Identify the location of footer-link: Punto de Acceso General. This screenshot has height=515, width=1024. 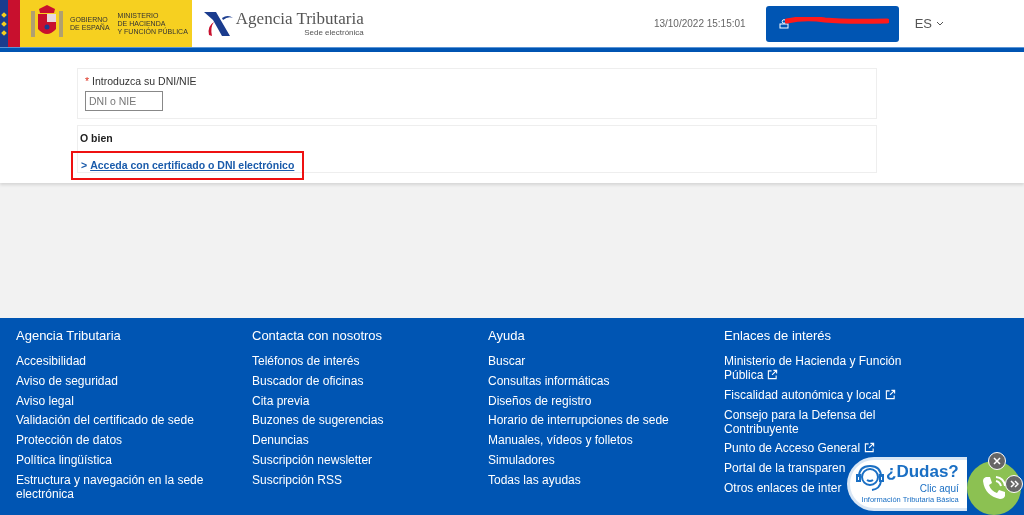
(800, 448).